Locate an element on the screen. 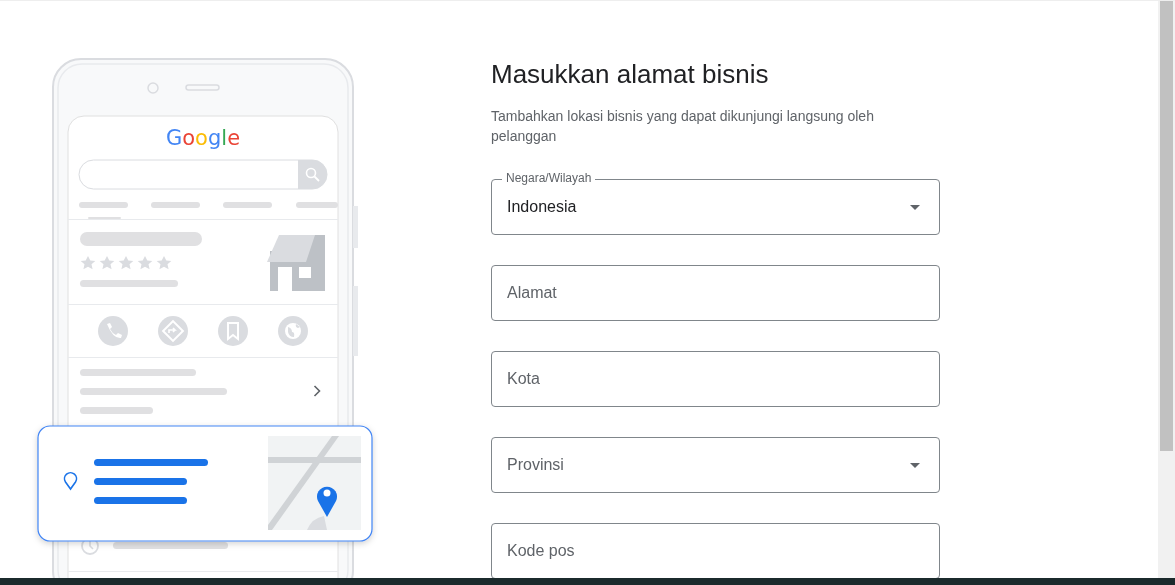  field-label: Negara/Wilayah is located at coordinates (549, 178).